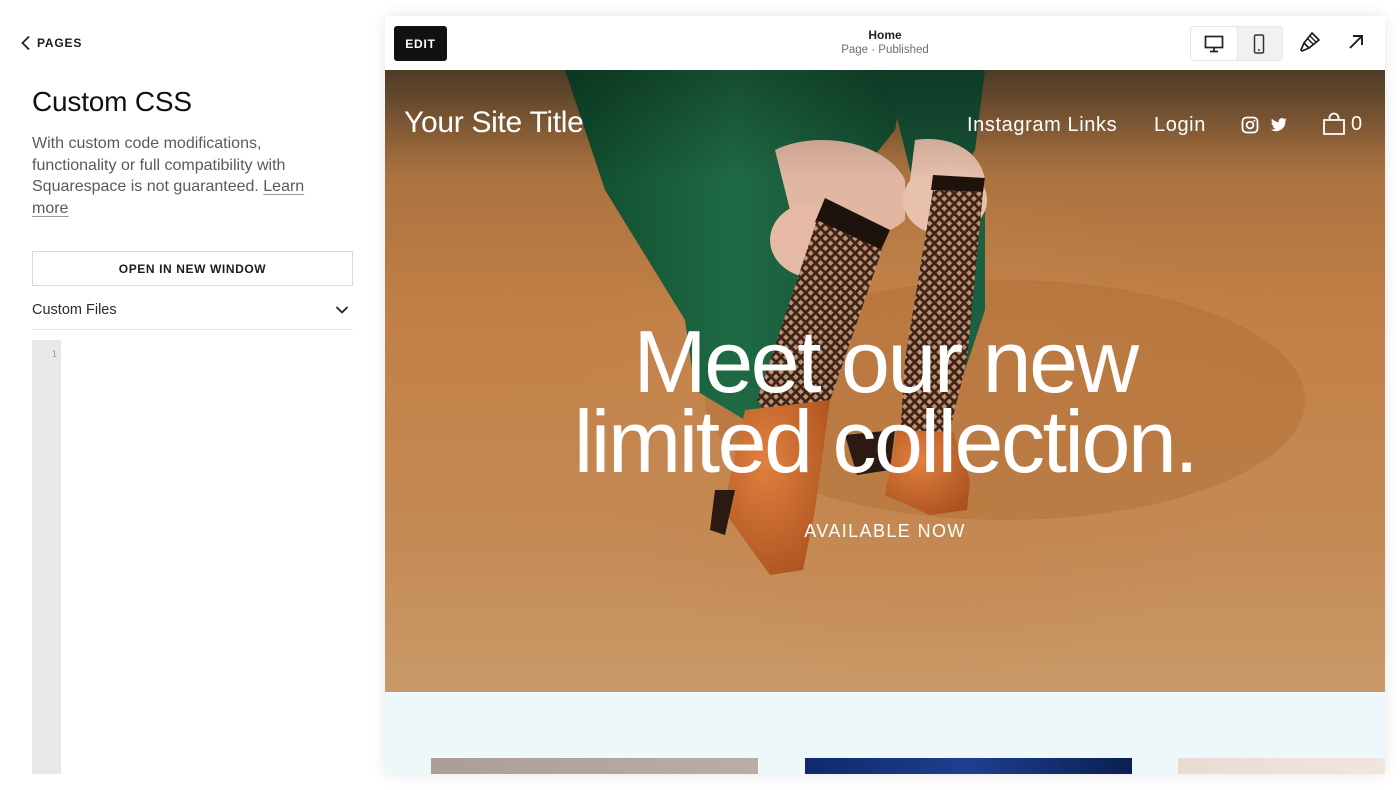 This screenshot has width=1400, height=790. Describe the element at coordinates (46, 557) in the screenshot. I see `line-number-gutter: 1` at that location.